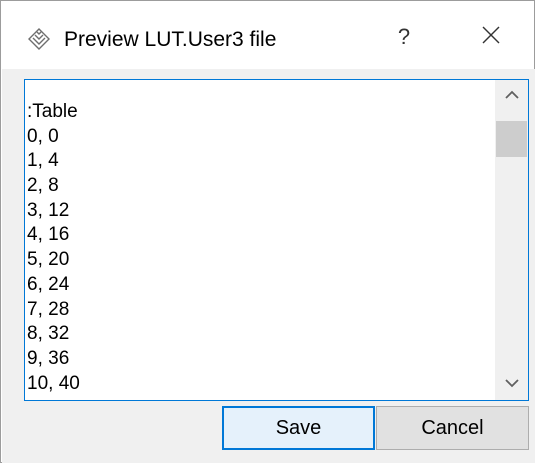 The height and width of the screenshot is (463, 535). I want to click on save-button-label: Save, so click(298, 427).